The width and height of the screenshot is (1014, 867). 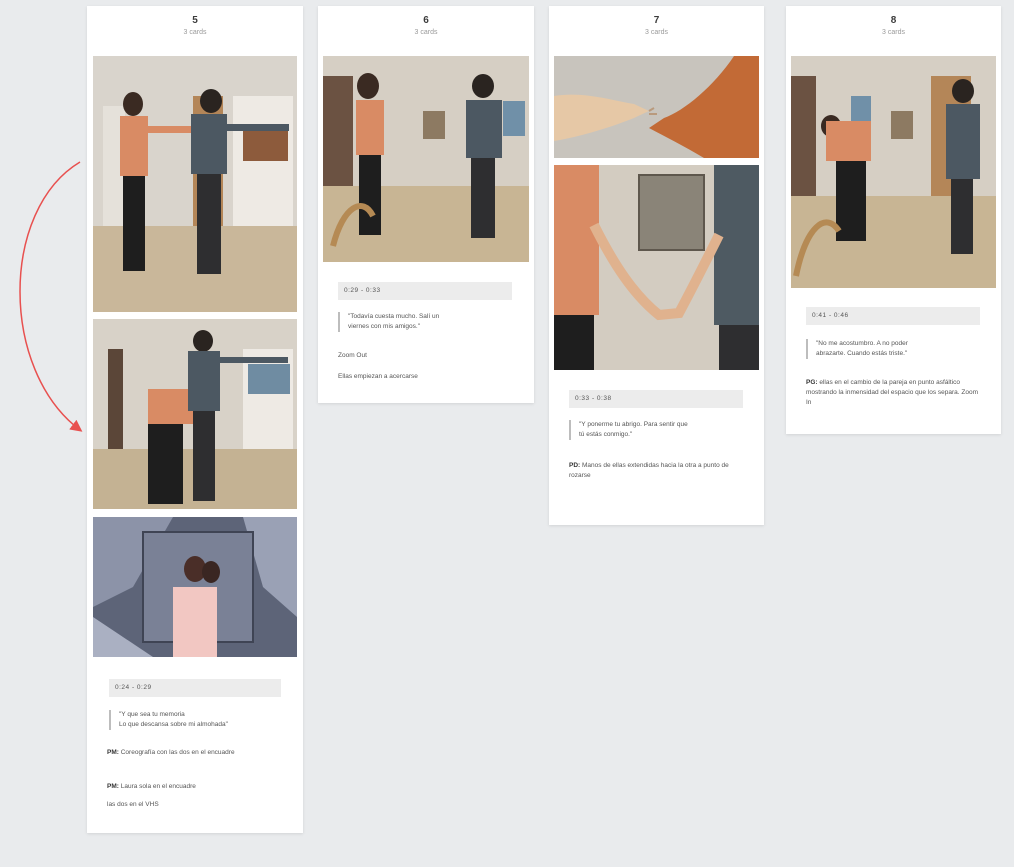 What do you see at coordinates (195, 20) in the screenshot?
I see `card-number: 5` at bounding box center [195, 20].